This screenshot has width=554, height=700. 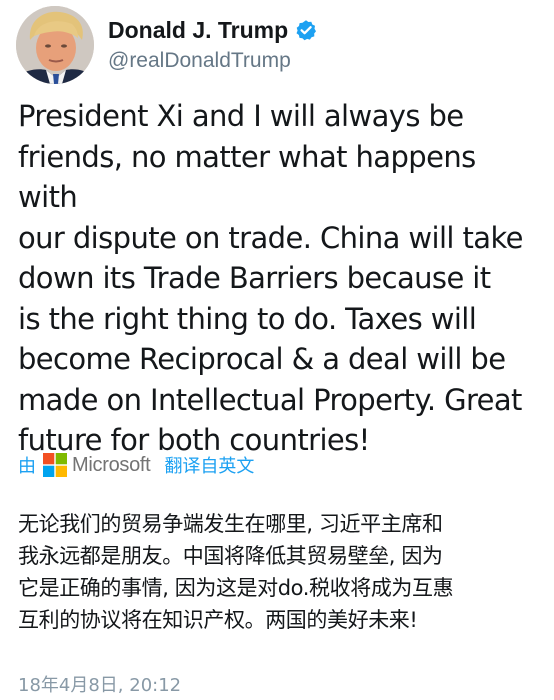 I want to click on tweet-text-line: is the right thing to do. Taxes will, so click(x=247, y=318).